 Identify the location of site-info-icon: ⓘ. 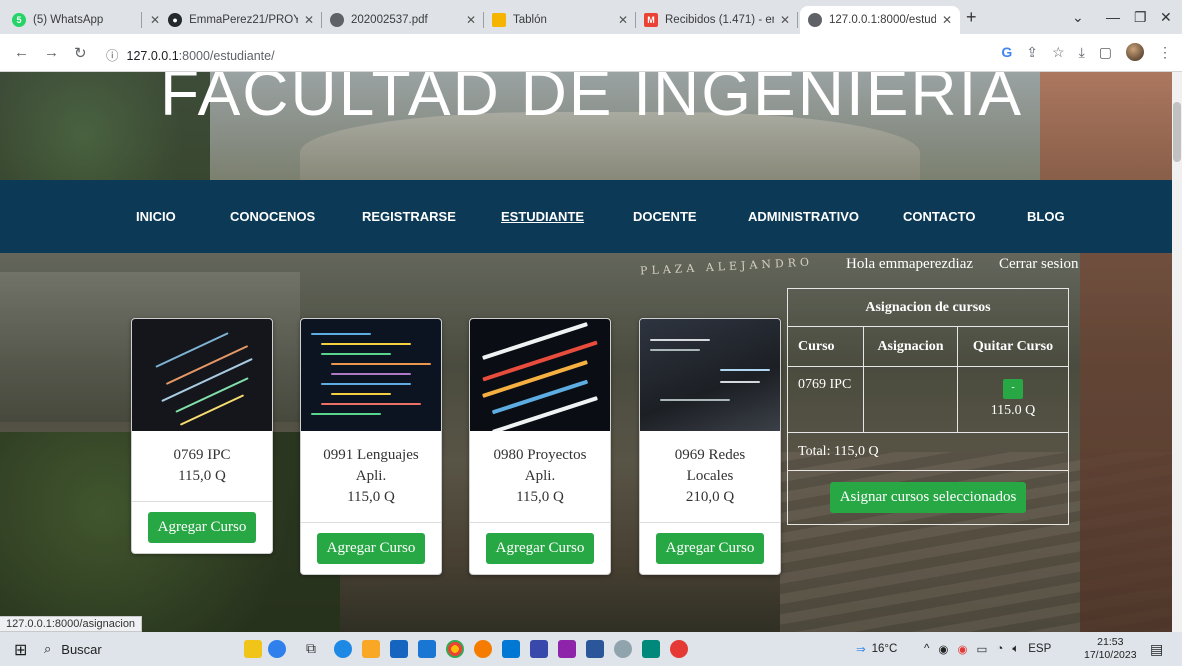
(112, 56).